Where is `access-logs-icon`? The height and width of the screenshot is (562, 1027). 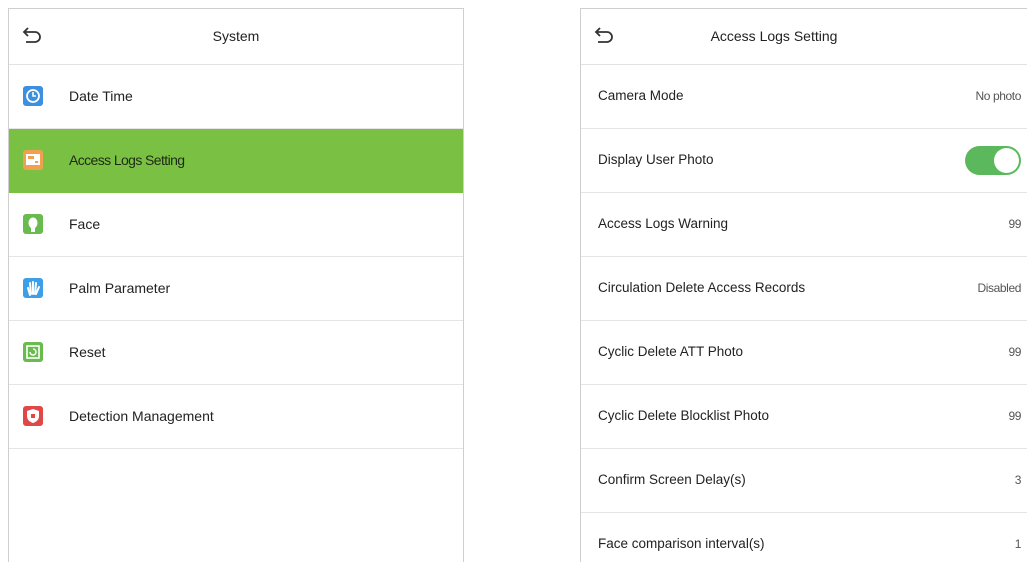 access-logs-icon is located at coordinates (33, 160).